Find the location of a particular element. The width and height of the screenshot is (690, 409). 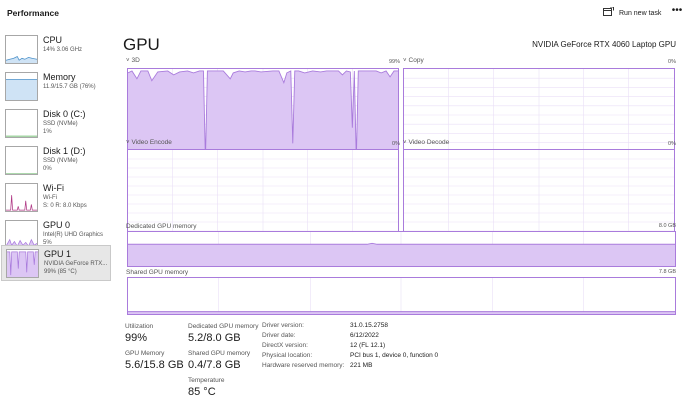

copy-engine-label: Copy is located at coordinates (416, 60).